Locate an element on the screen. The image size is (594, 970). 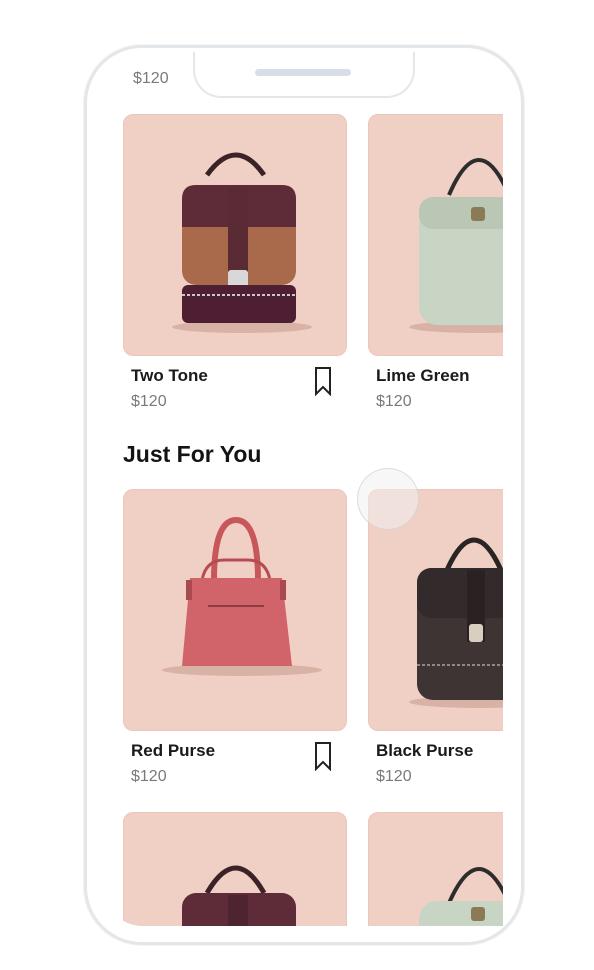
product-name-two-tone: Two Tone is located at coordinates (169, 375).